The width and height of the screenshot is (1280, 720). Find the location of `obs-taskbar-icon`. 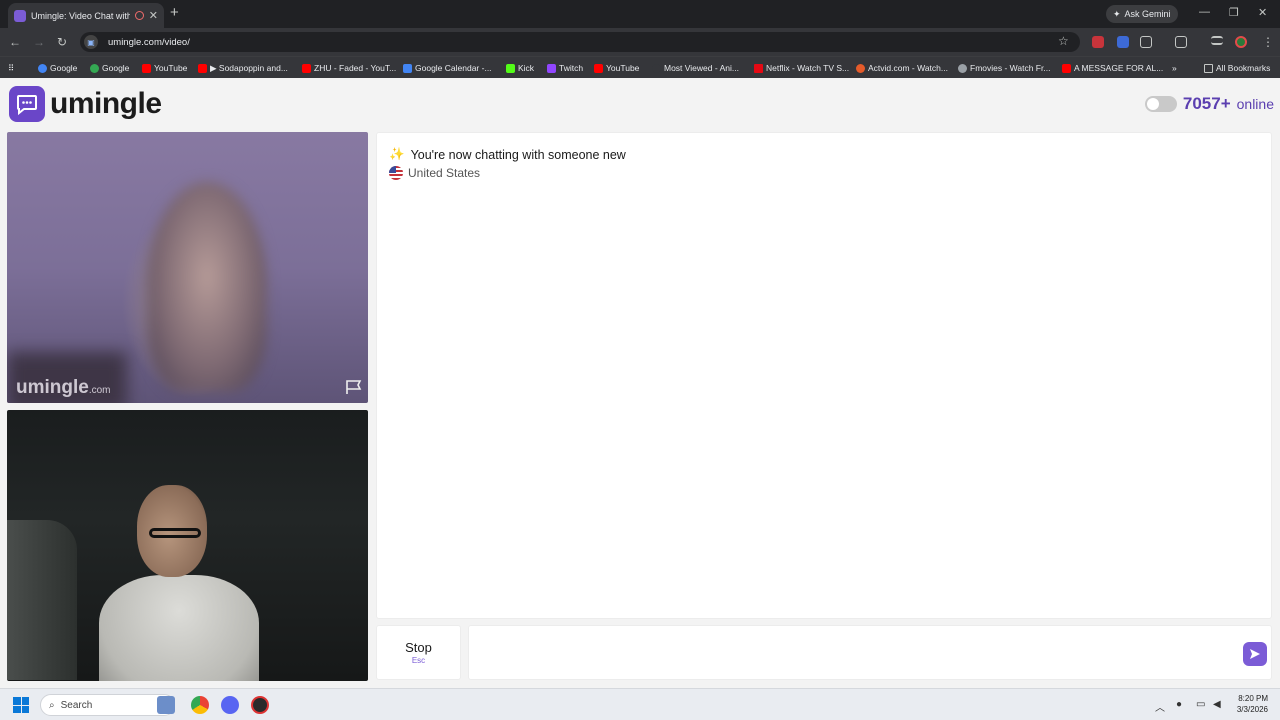

obs-taskbar-icon is located at coordinates (260, 705).